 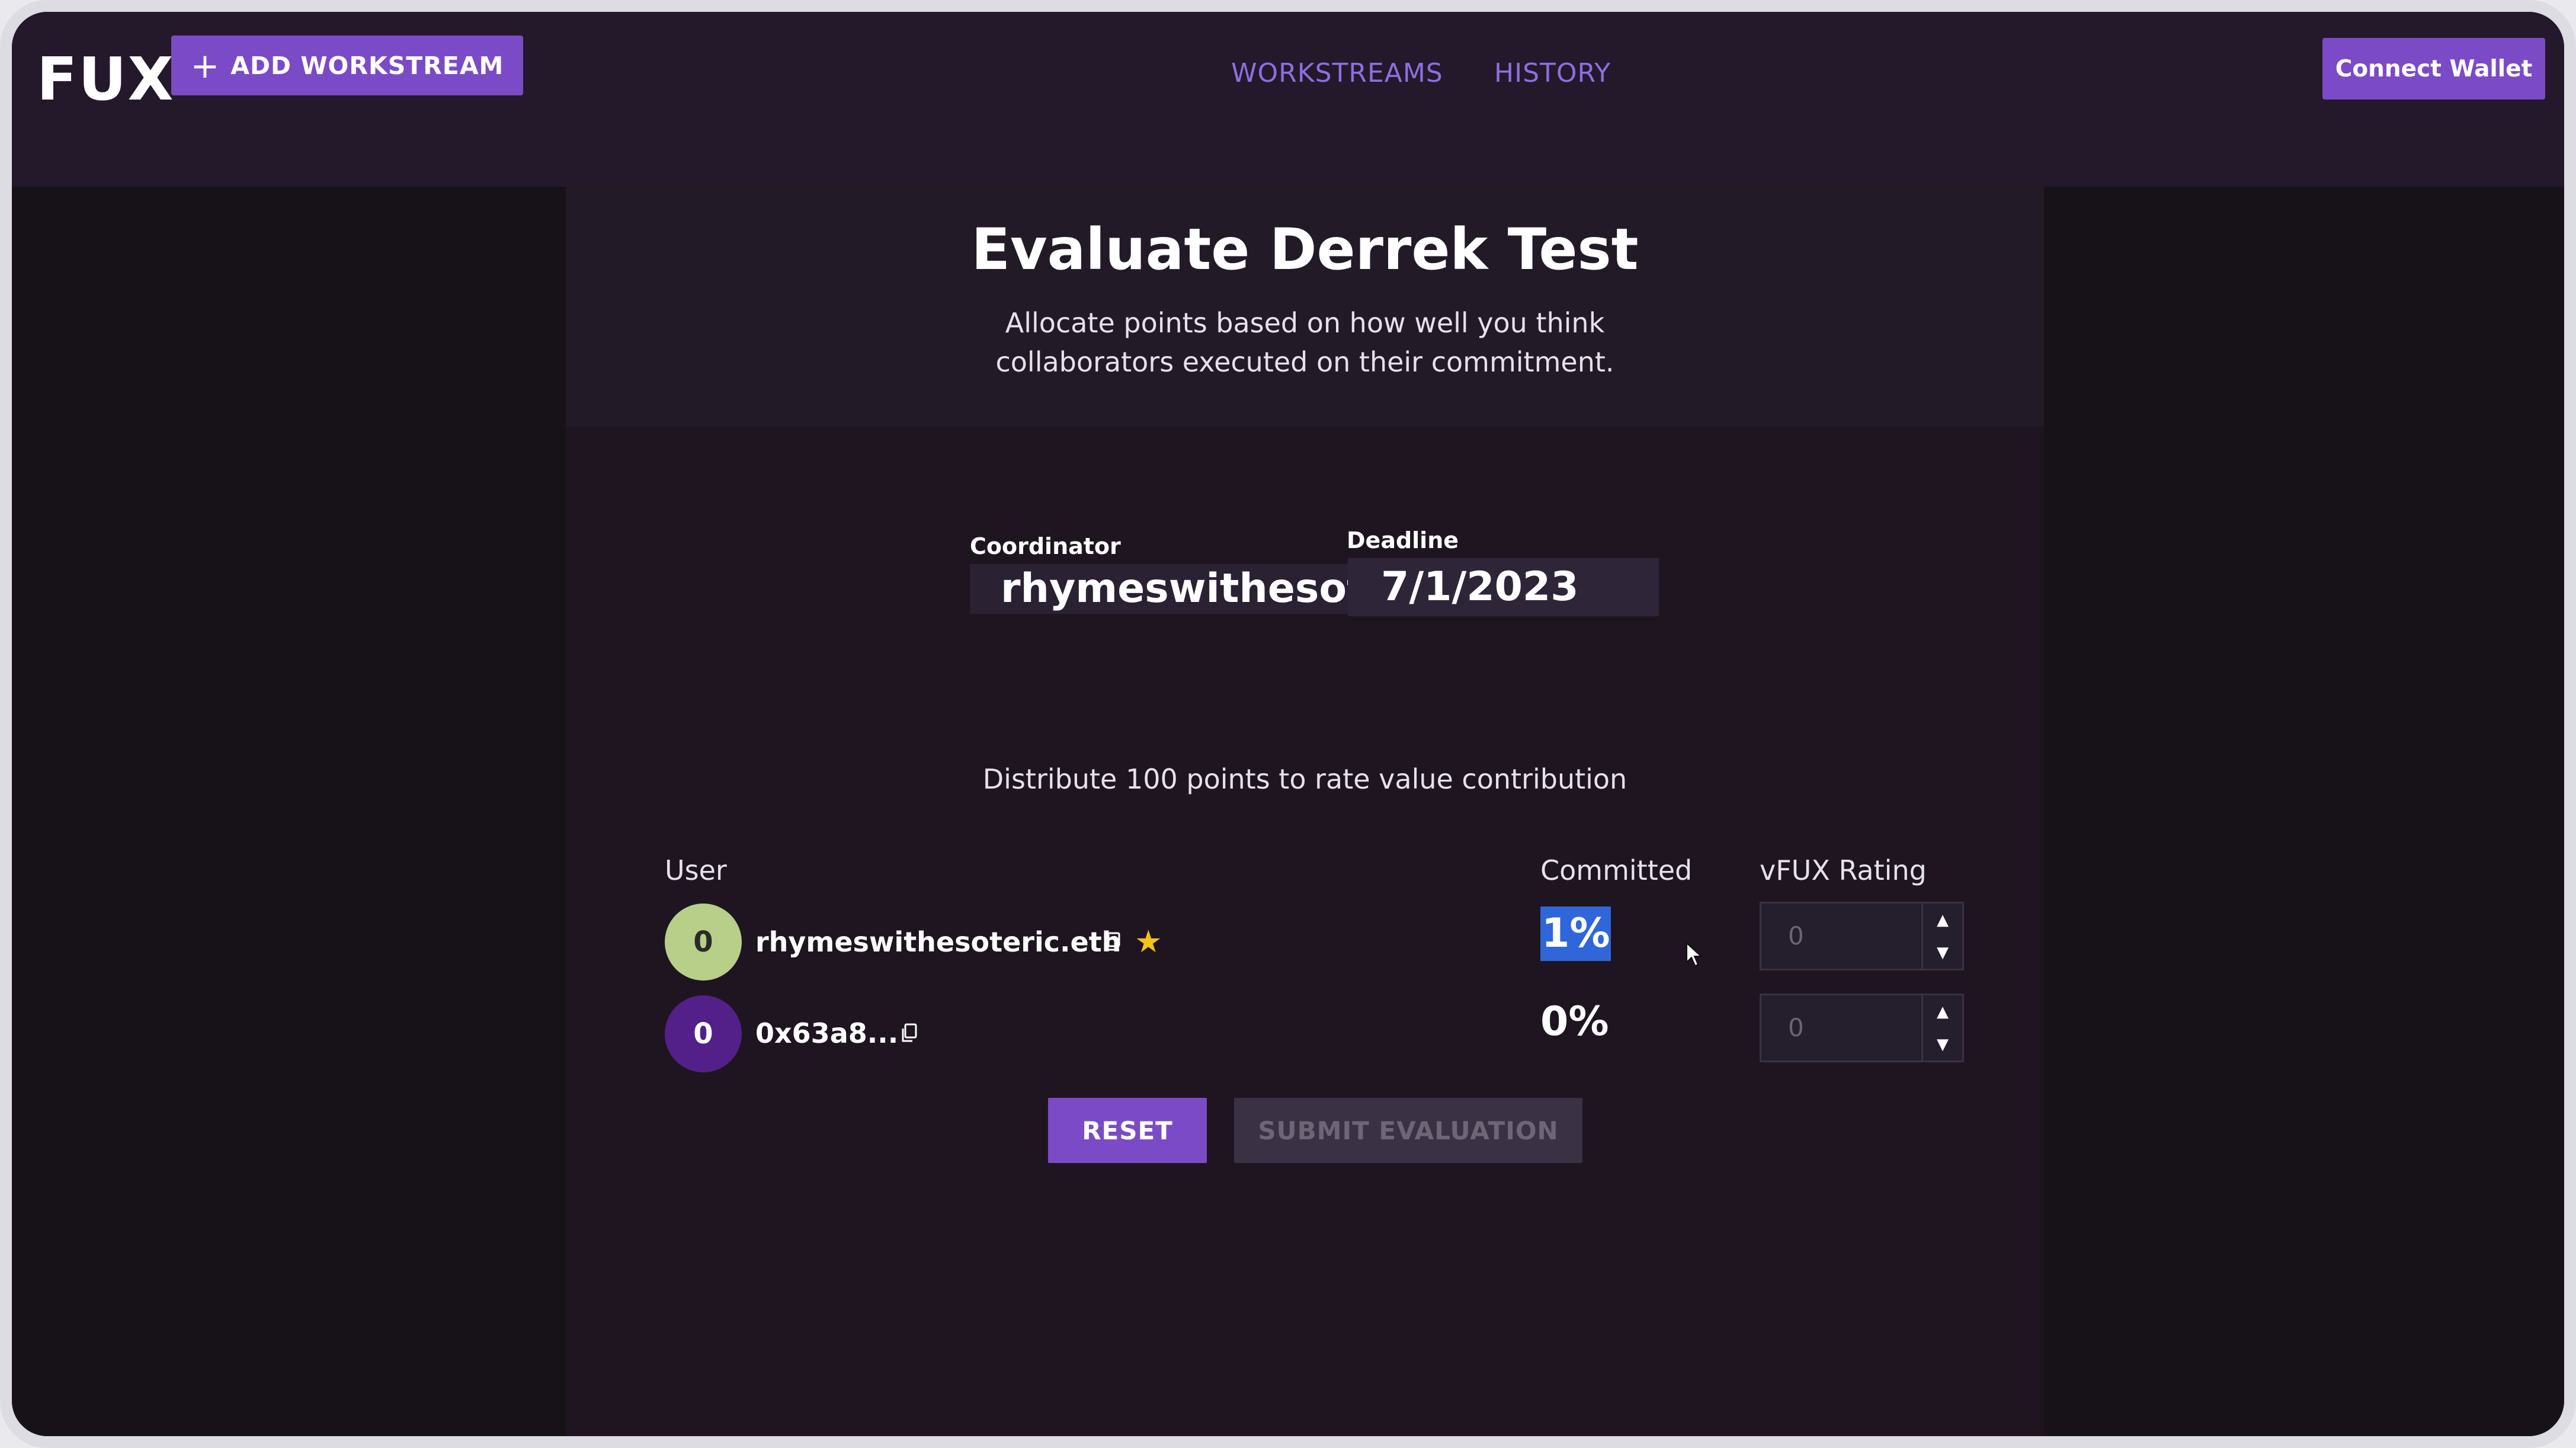 I want to click on plus-icon: +, so click(x=205, y=65).